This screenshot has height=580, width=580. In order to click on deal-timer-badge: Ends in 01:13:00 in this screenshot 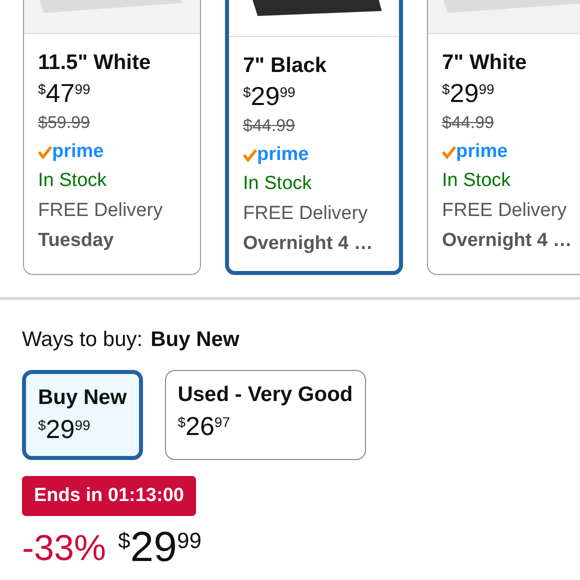, I will do `click(109, 496)`.